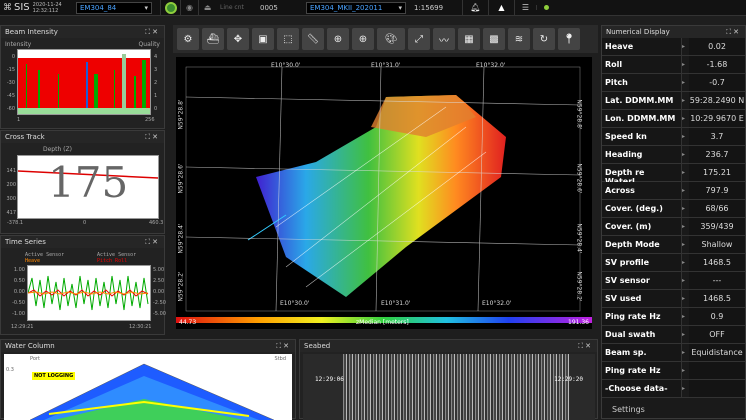 This screenshot has width=746, height=420. Describe the element at coordinates (159, 303) in the screenshot. I see `tick: -2.50` at that location.